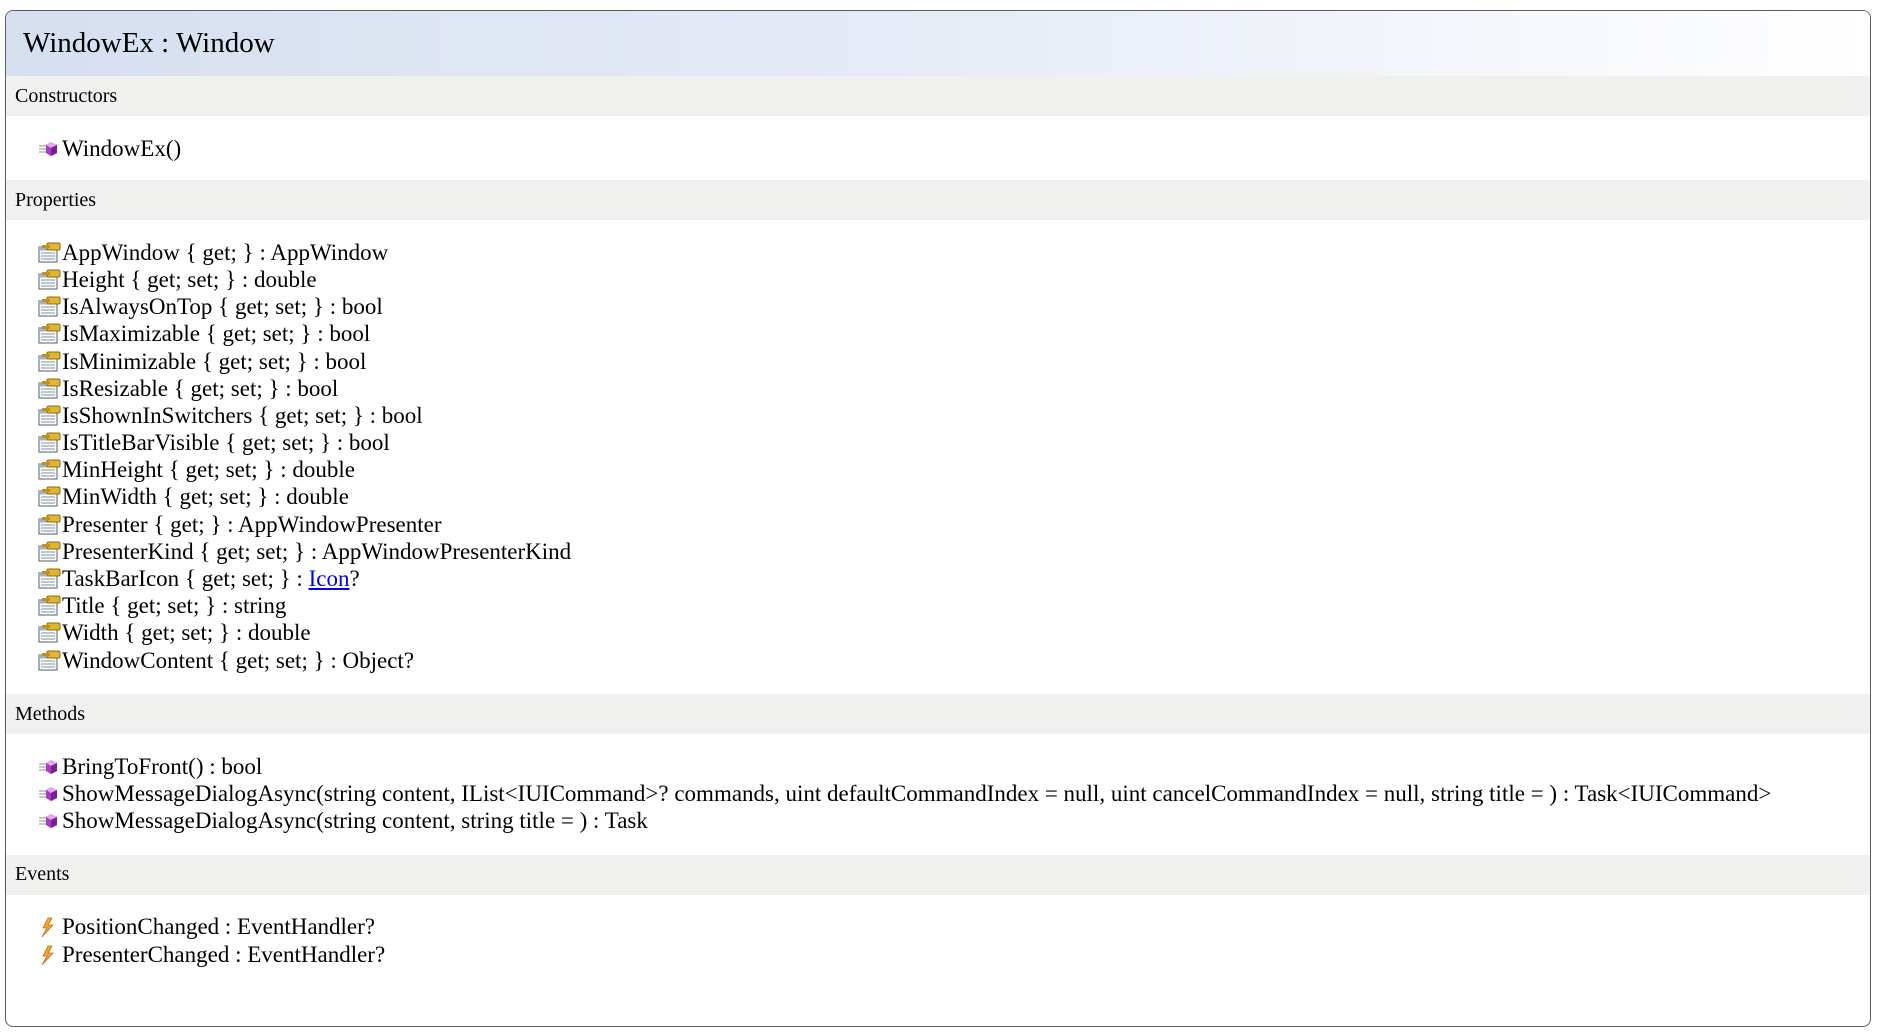  Describe the element at coordinates (242, 415) in the screenshot. I see `member-text: IsShownInSwitchers { get; set; } : bool` at that location.